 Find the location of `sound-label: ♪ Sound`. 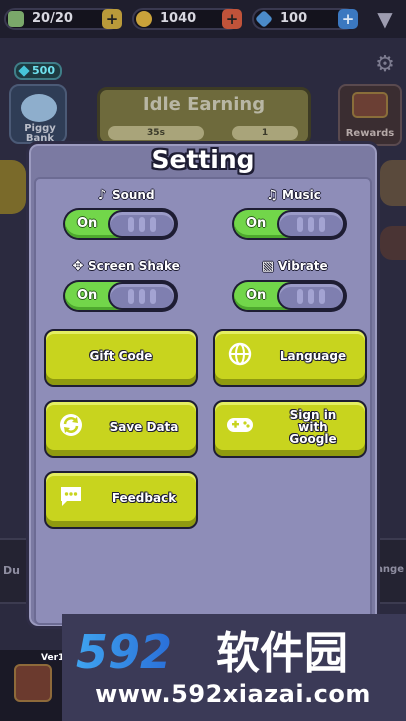

sound-label: ♪ Sound is located at coordinates (124, 195).